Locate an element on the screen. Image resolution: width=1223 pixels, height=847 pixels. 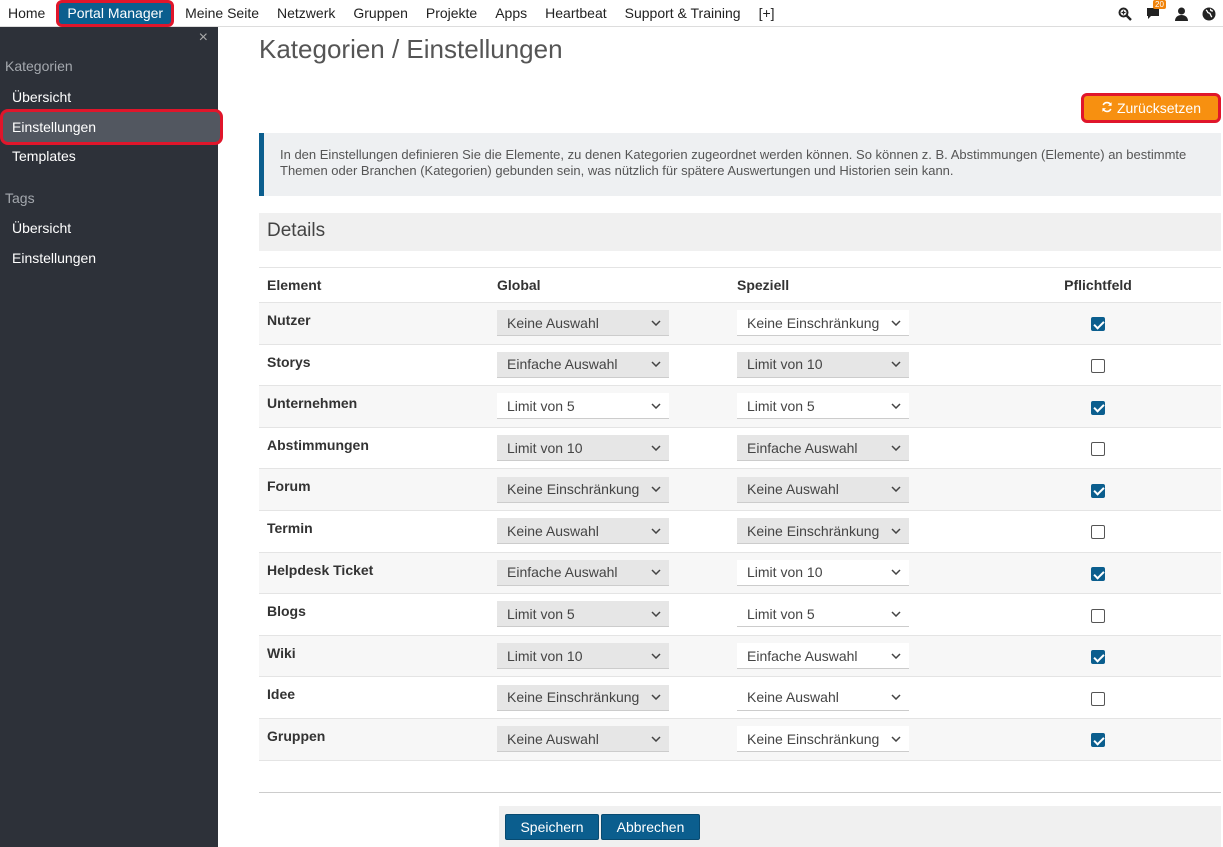
global-select-value: Limit von 10 is located at coordinates (545, 447).